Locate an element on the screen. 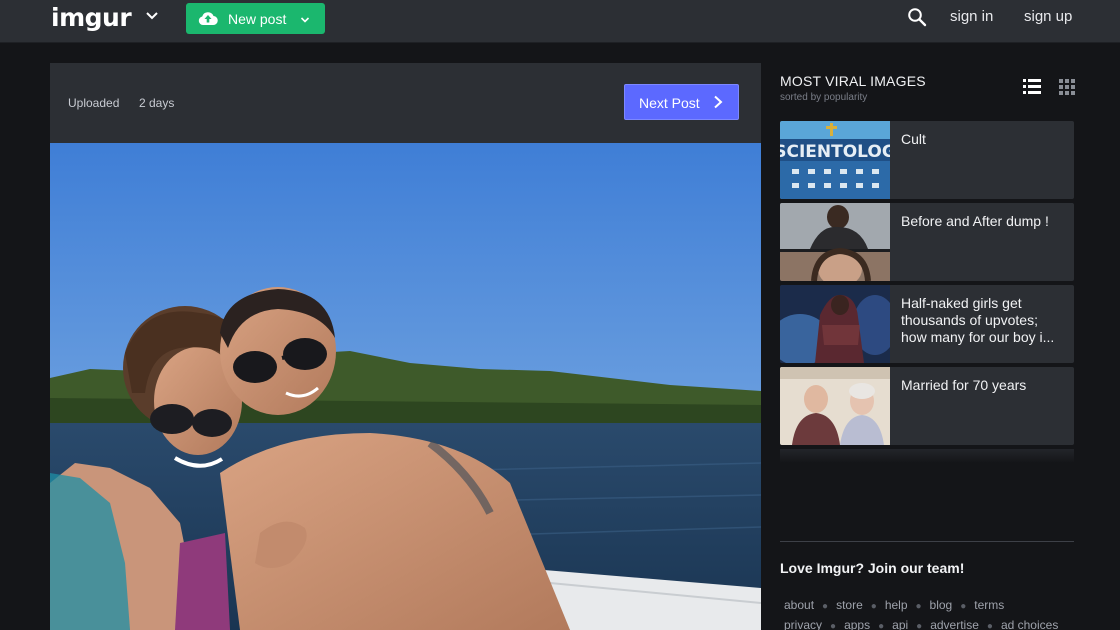 The width and height of the screenshot is (1120, 630). sidebar-divider is located at coordinates (927, 541).